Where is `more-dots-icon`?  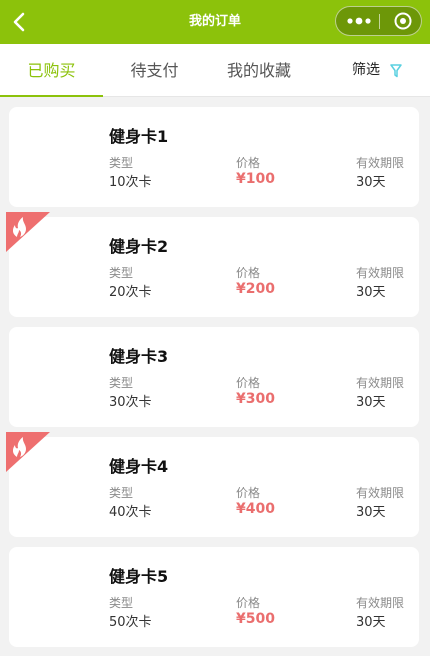 more-dots-icon is located at coordinates (359, 21).